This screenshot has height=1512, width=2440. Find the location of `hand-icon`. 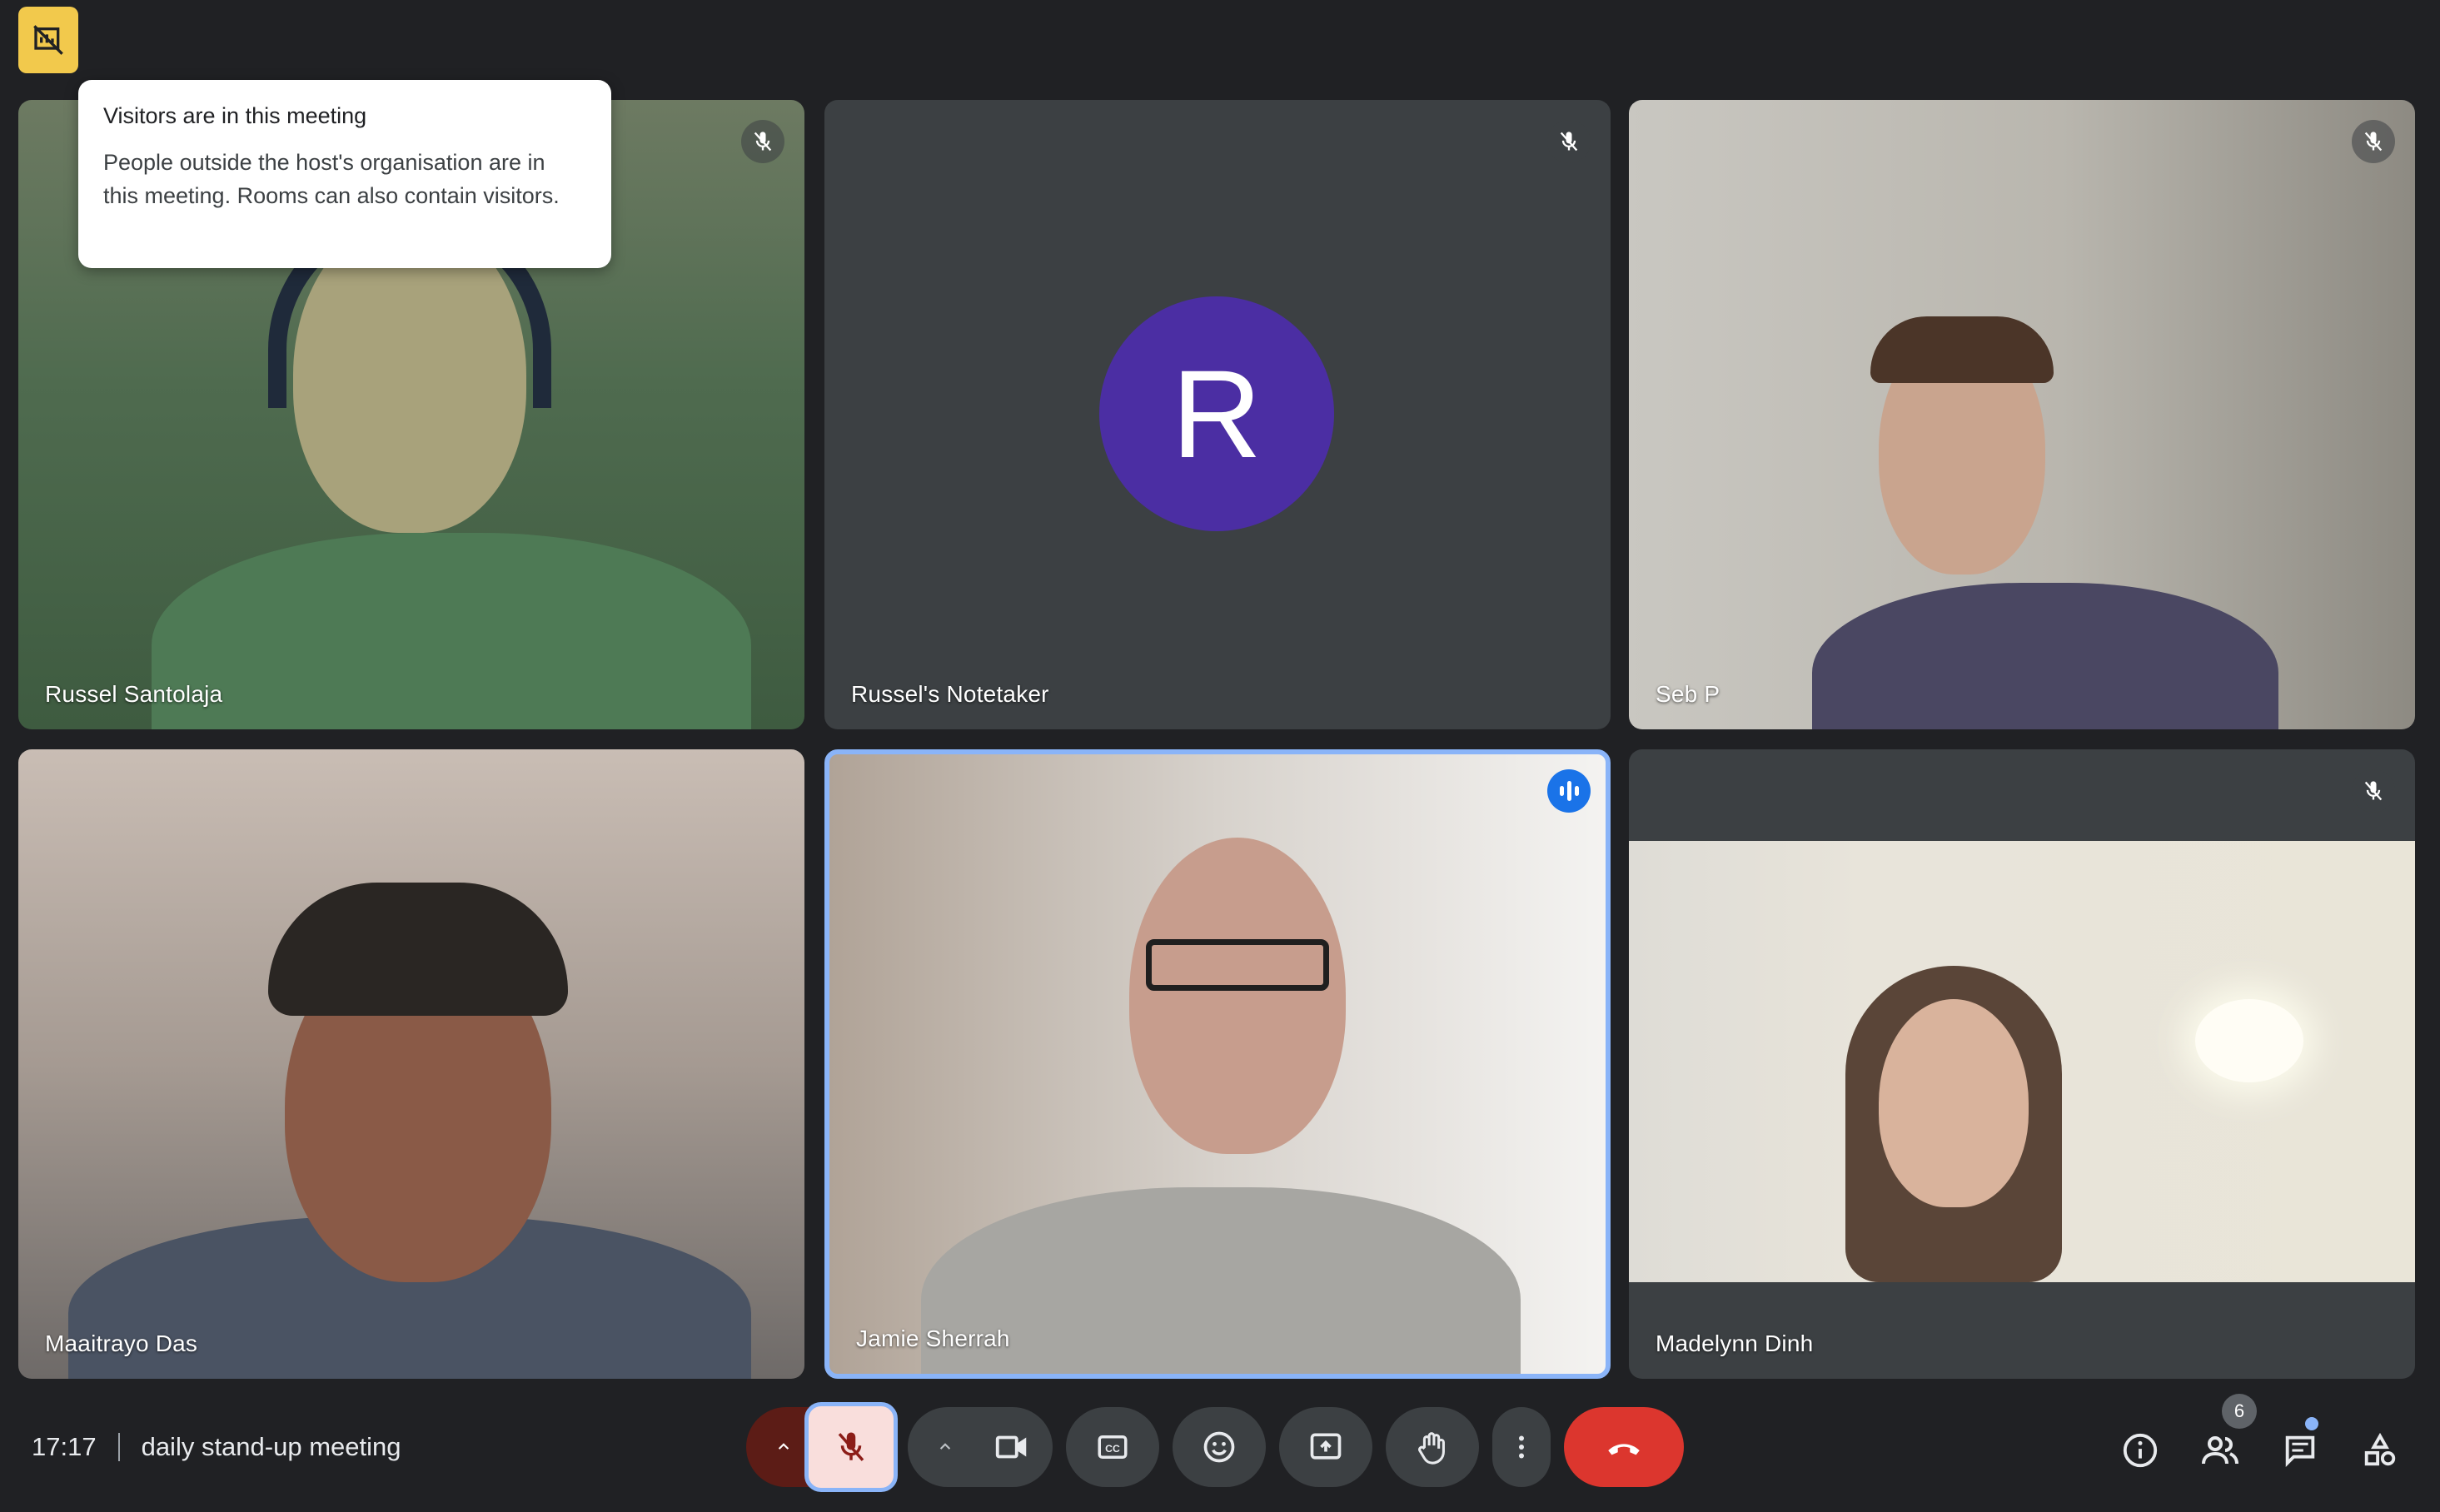

hand-icon is located at coordinates (1431, 1449).